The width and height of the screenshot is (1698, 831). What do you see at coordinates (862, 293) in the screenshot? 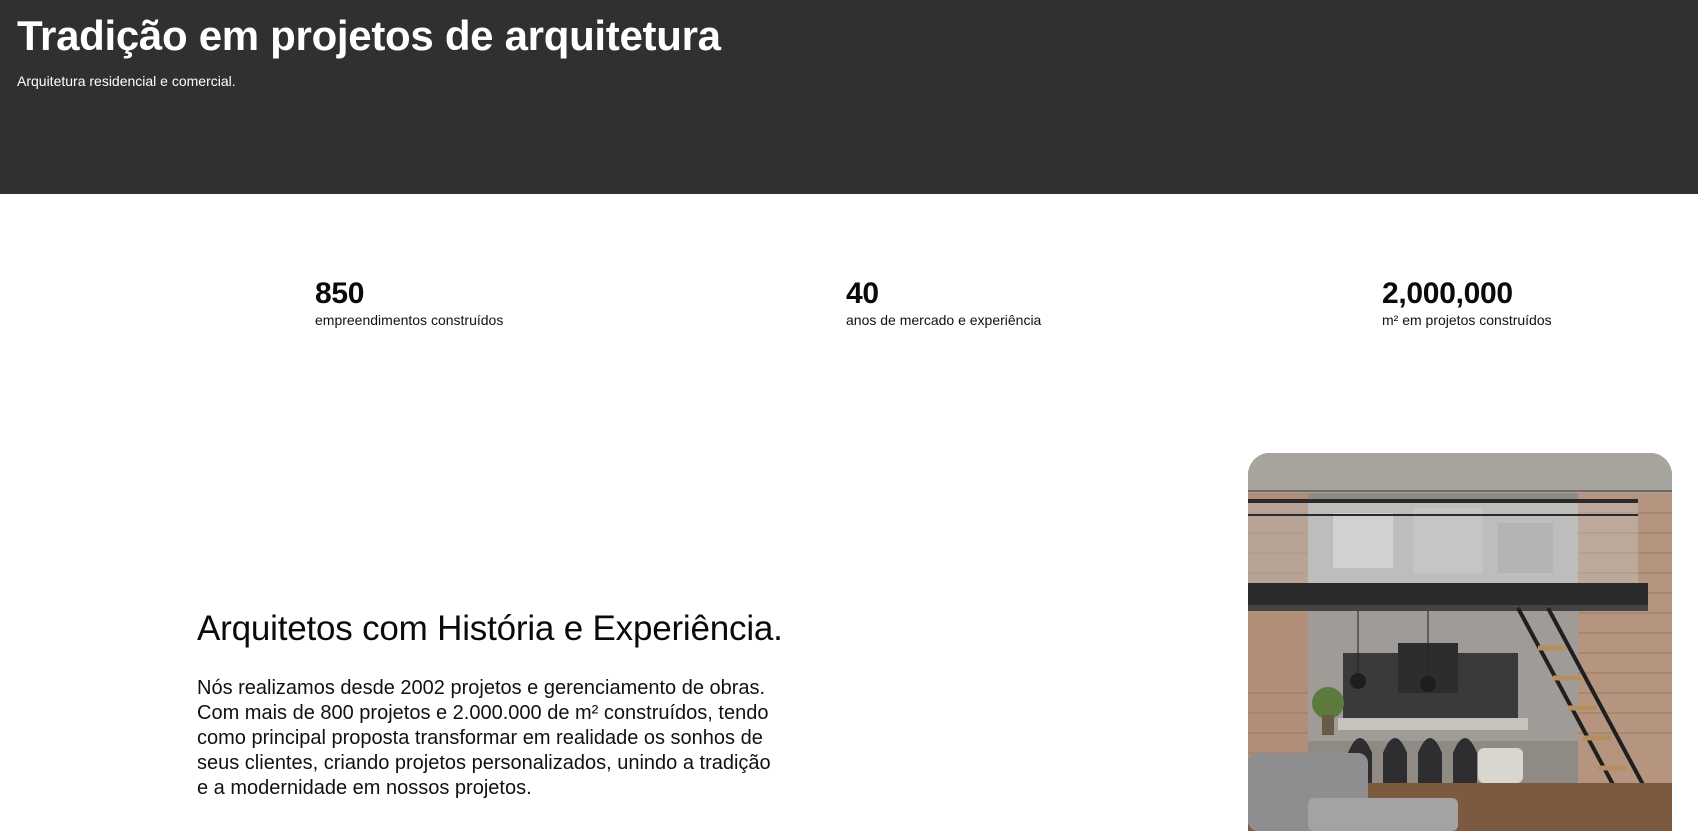
I see `stat-value: 40` at bounding box center [862, 293].